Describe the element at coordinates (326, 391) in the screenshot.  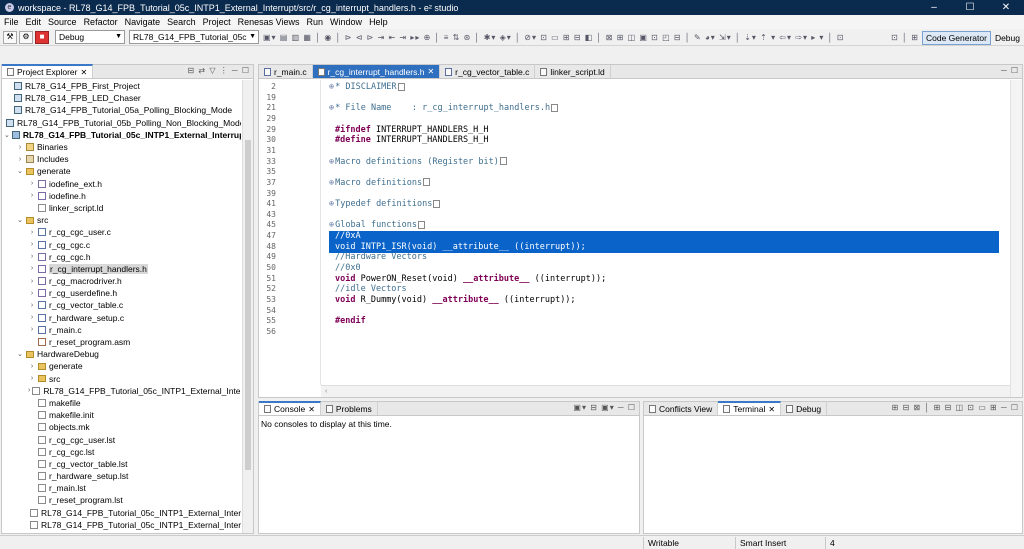
I see `scroll-left-icon: ‹` at that location.